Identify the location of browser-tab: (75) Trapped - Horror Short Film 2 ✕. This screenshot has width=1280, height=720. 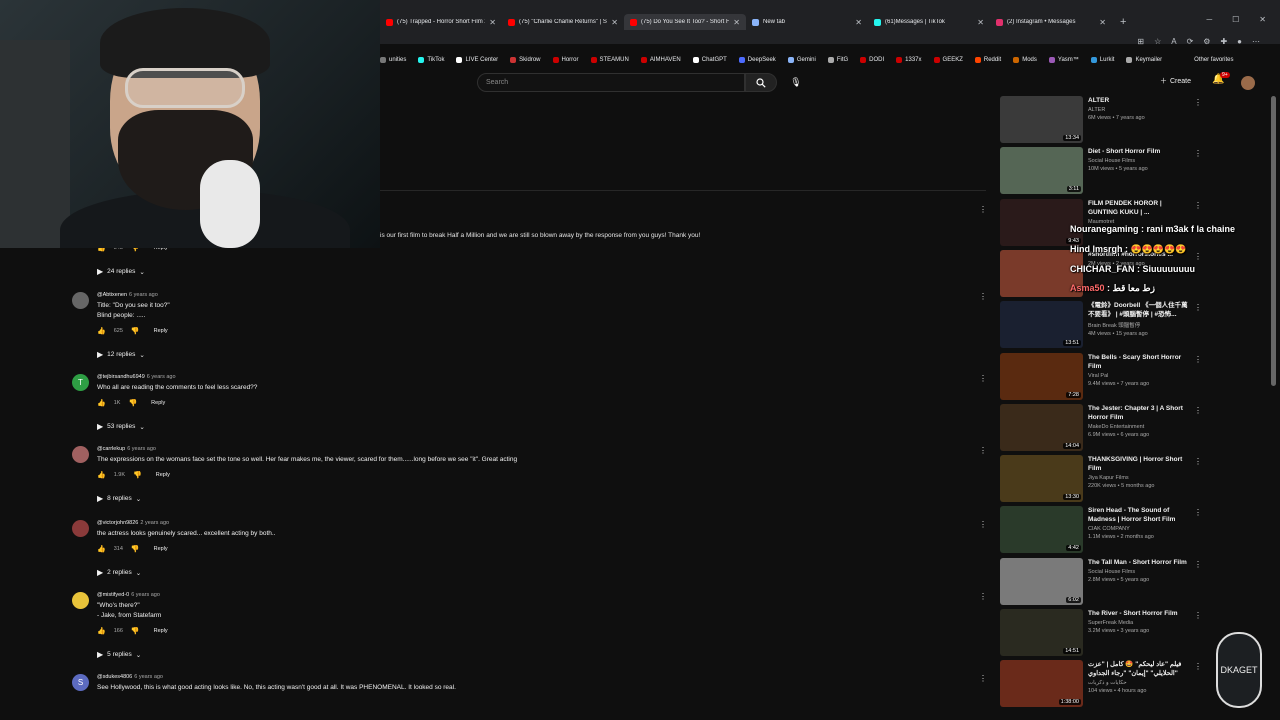
(441, 22).